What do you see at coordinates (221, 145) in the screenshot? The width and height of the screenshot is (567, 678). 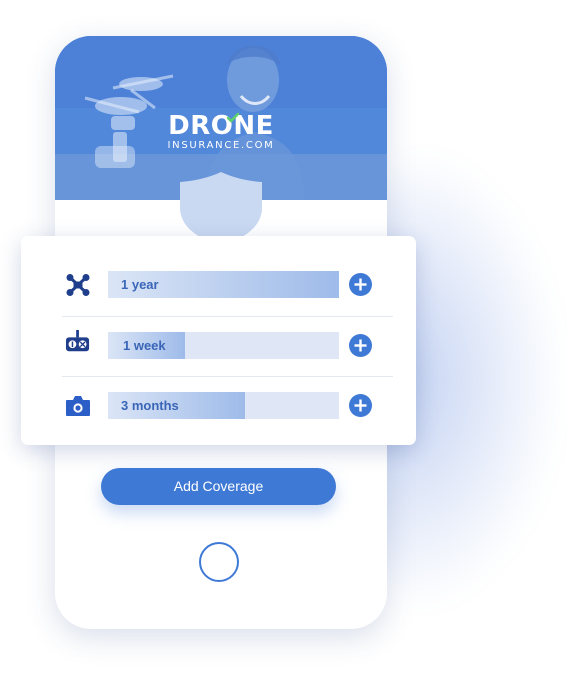 I see `logo-domain: INSURANCE.COM` at bounding box center [221, 145].